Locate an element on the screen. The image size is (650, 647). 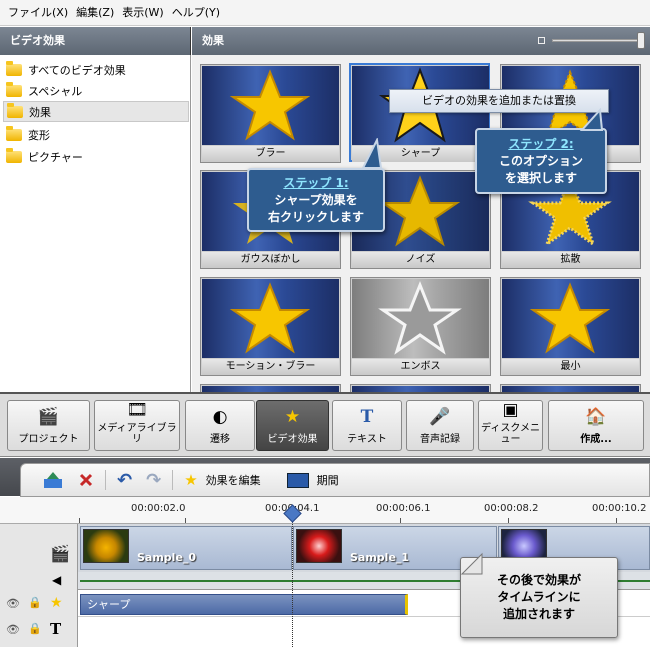
redo-icon: ↷ is located at coordinates (154, 480).